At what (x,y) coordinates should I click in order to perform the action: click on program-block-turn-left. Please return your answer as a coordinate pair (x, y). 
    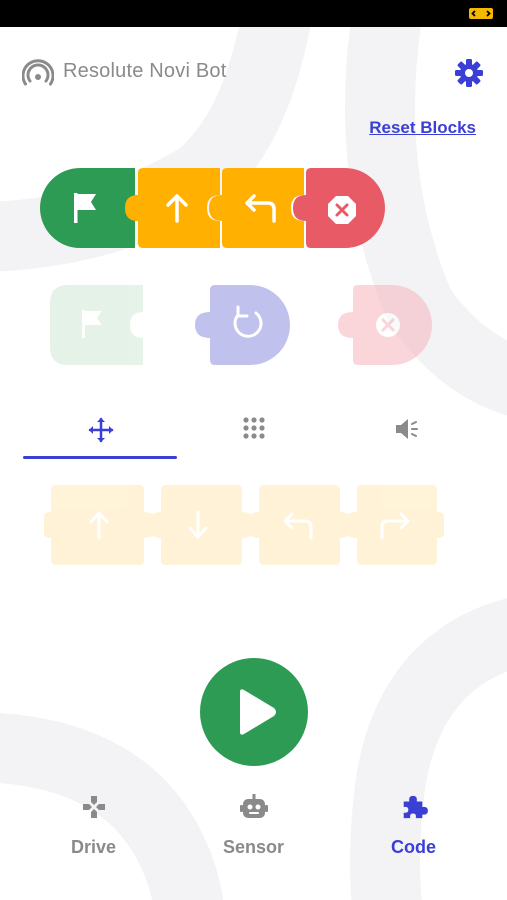
    Looking at the image, I should click on (256, 208).